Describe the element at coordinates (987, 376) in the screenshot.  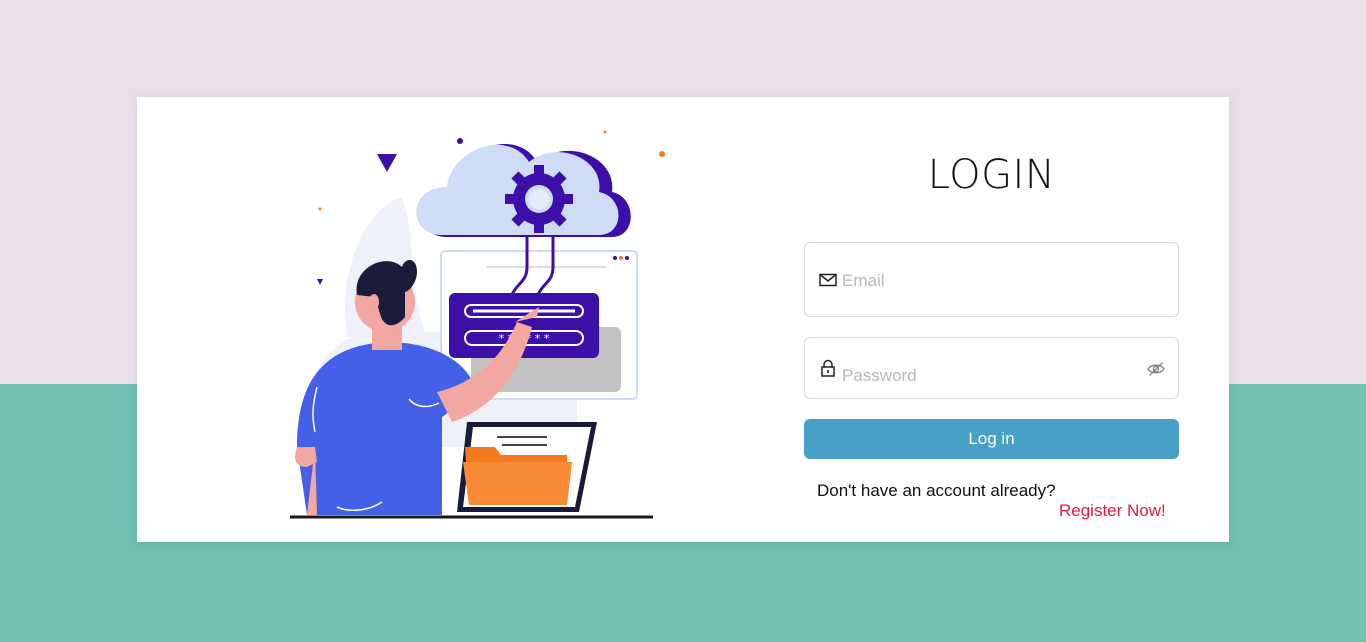
I see `password-input` at that location.